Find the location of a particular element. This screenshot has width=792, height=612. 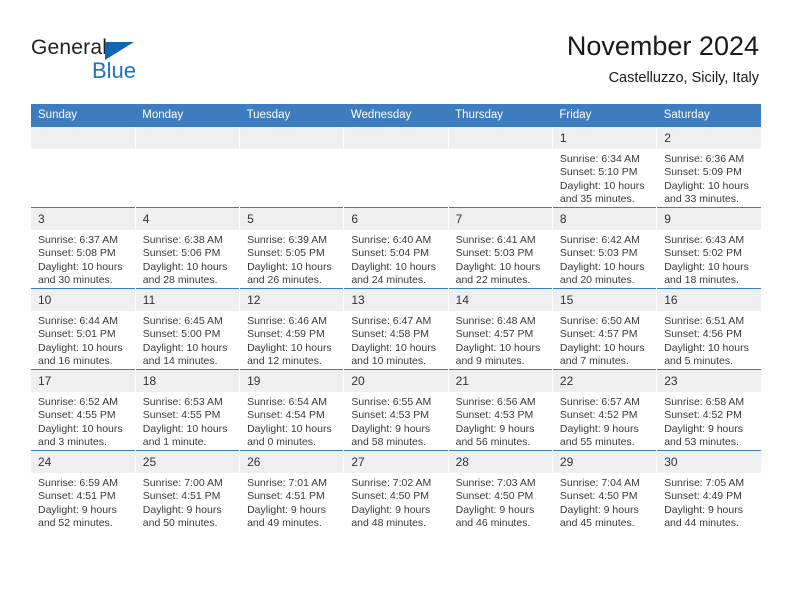

sunset-time: Sunset: 5:01 PM is located at coordinates (77, 334).